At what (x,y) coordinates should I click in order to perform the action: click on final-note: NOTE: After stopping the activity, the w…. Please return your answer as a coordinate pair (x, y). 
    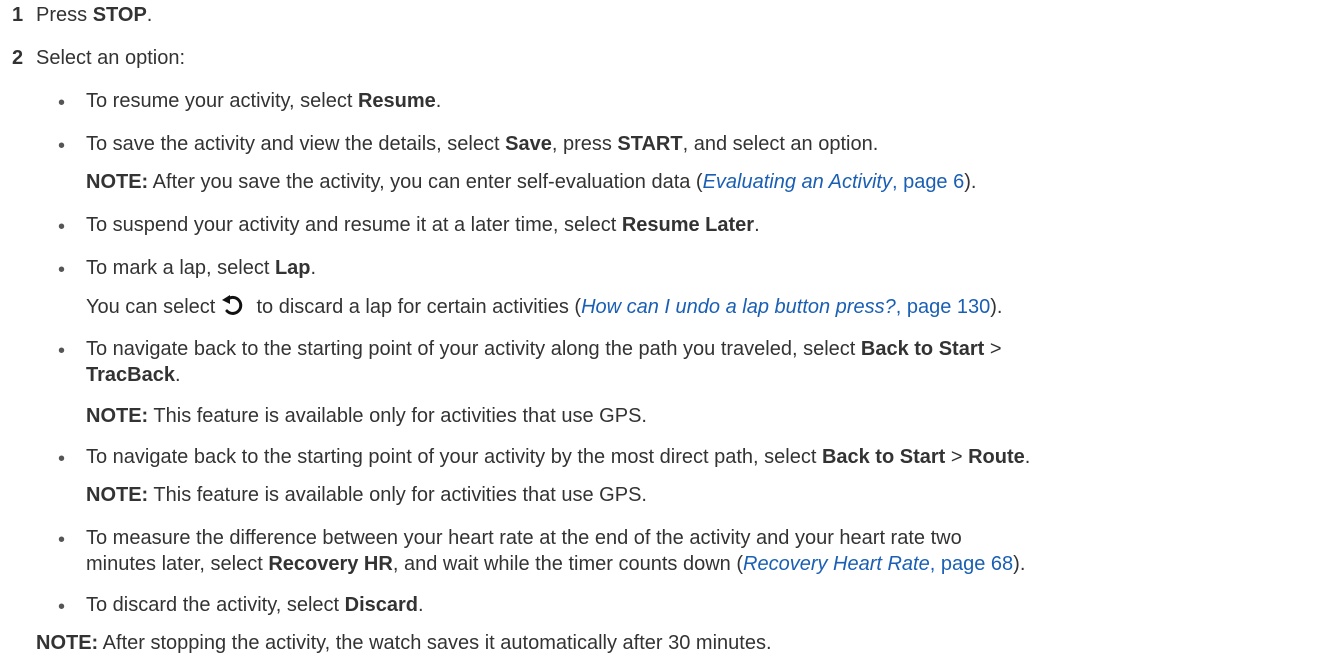
    Looking at the image, I should click on (404, 643).